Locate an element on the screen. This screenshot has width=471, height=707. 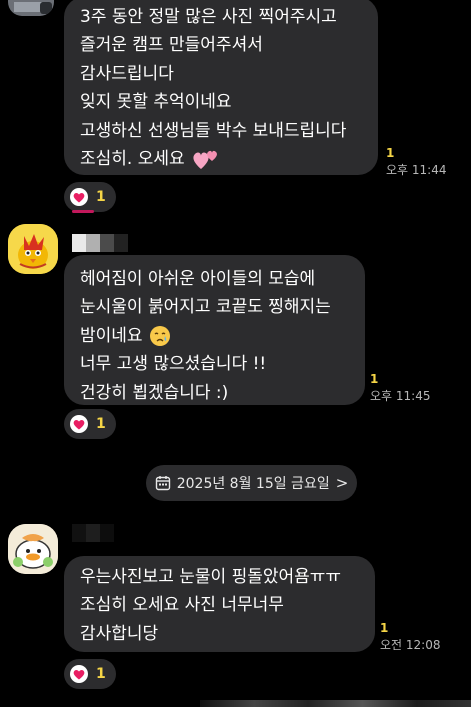
message-line: 우는사진보고 눈물이 핑돌았어욤ㅠㅠ is located at coordinates (211, 577).